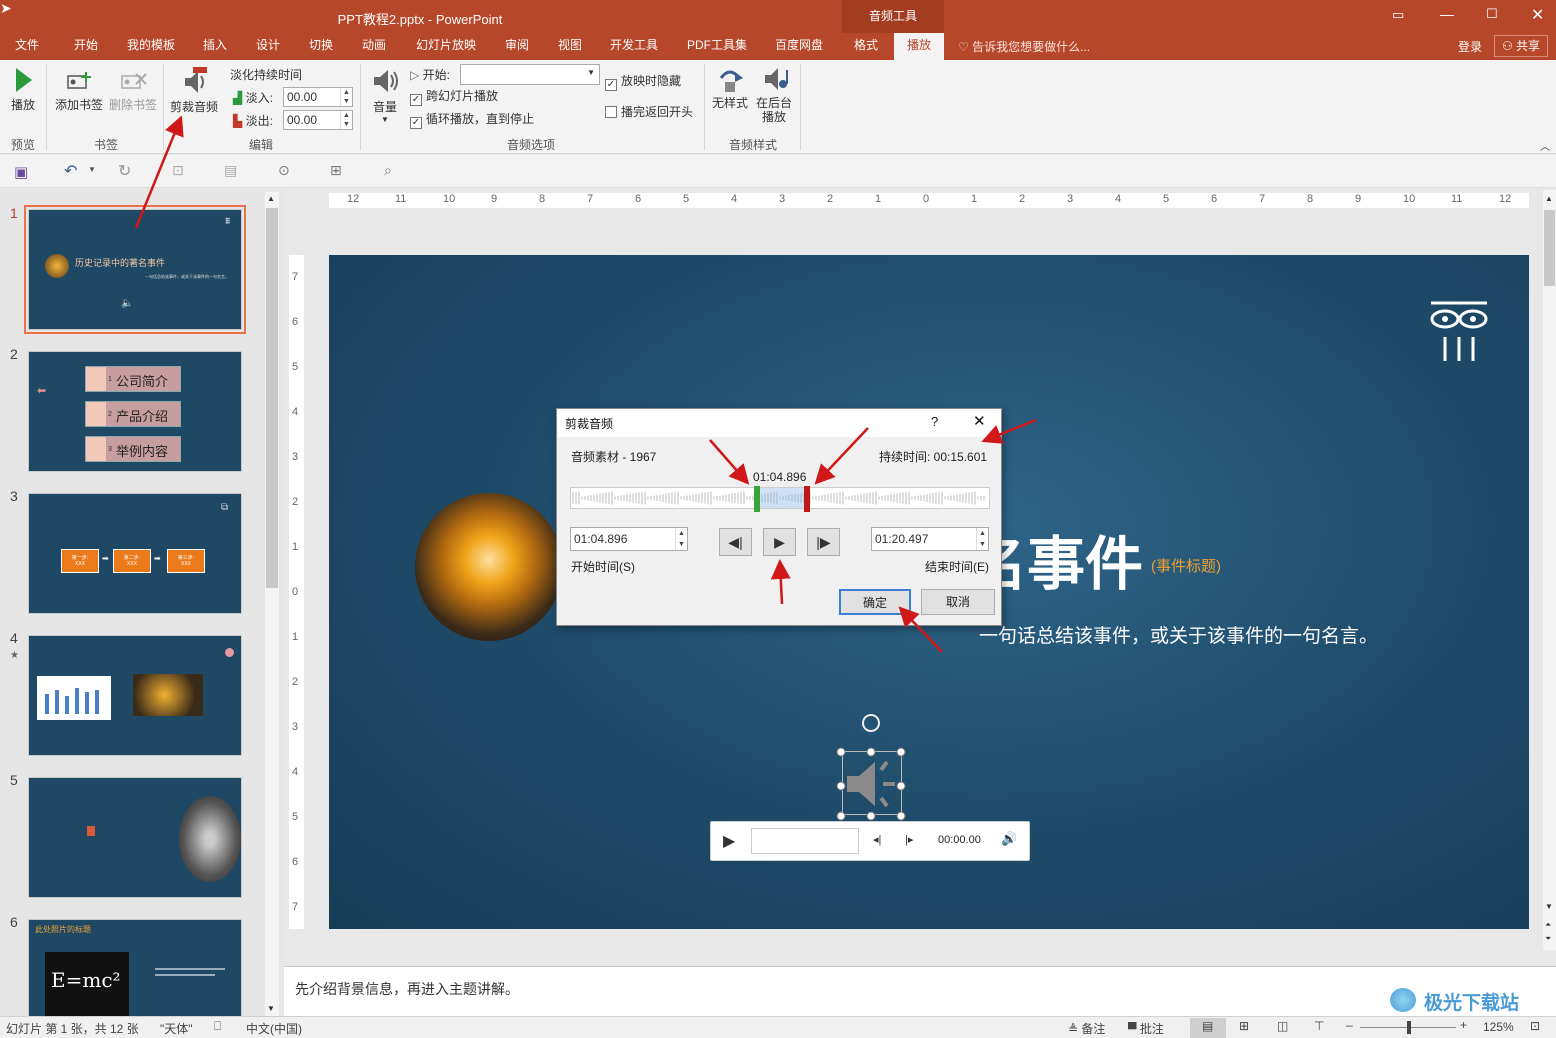 The width and height of the screenshot is (1556, 1038). What do you see at coordinates (194, 90) in the screenshot?
I see `trim-audio-button: 剪裁音频` at bounding box center [194, 90].